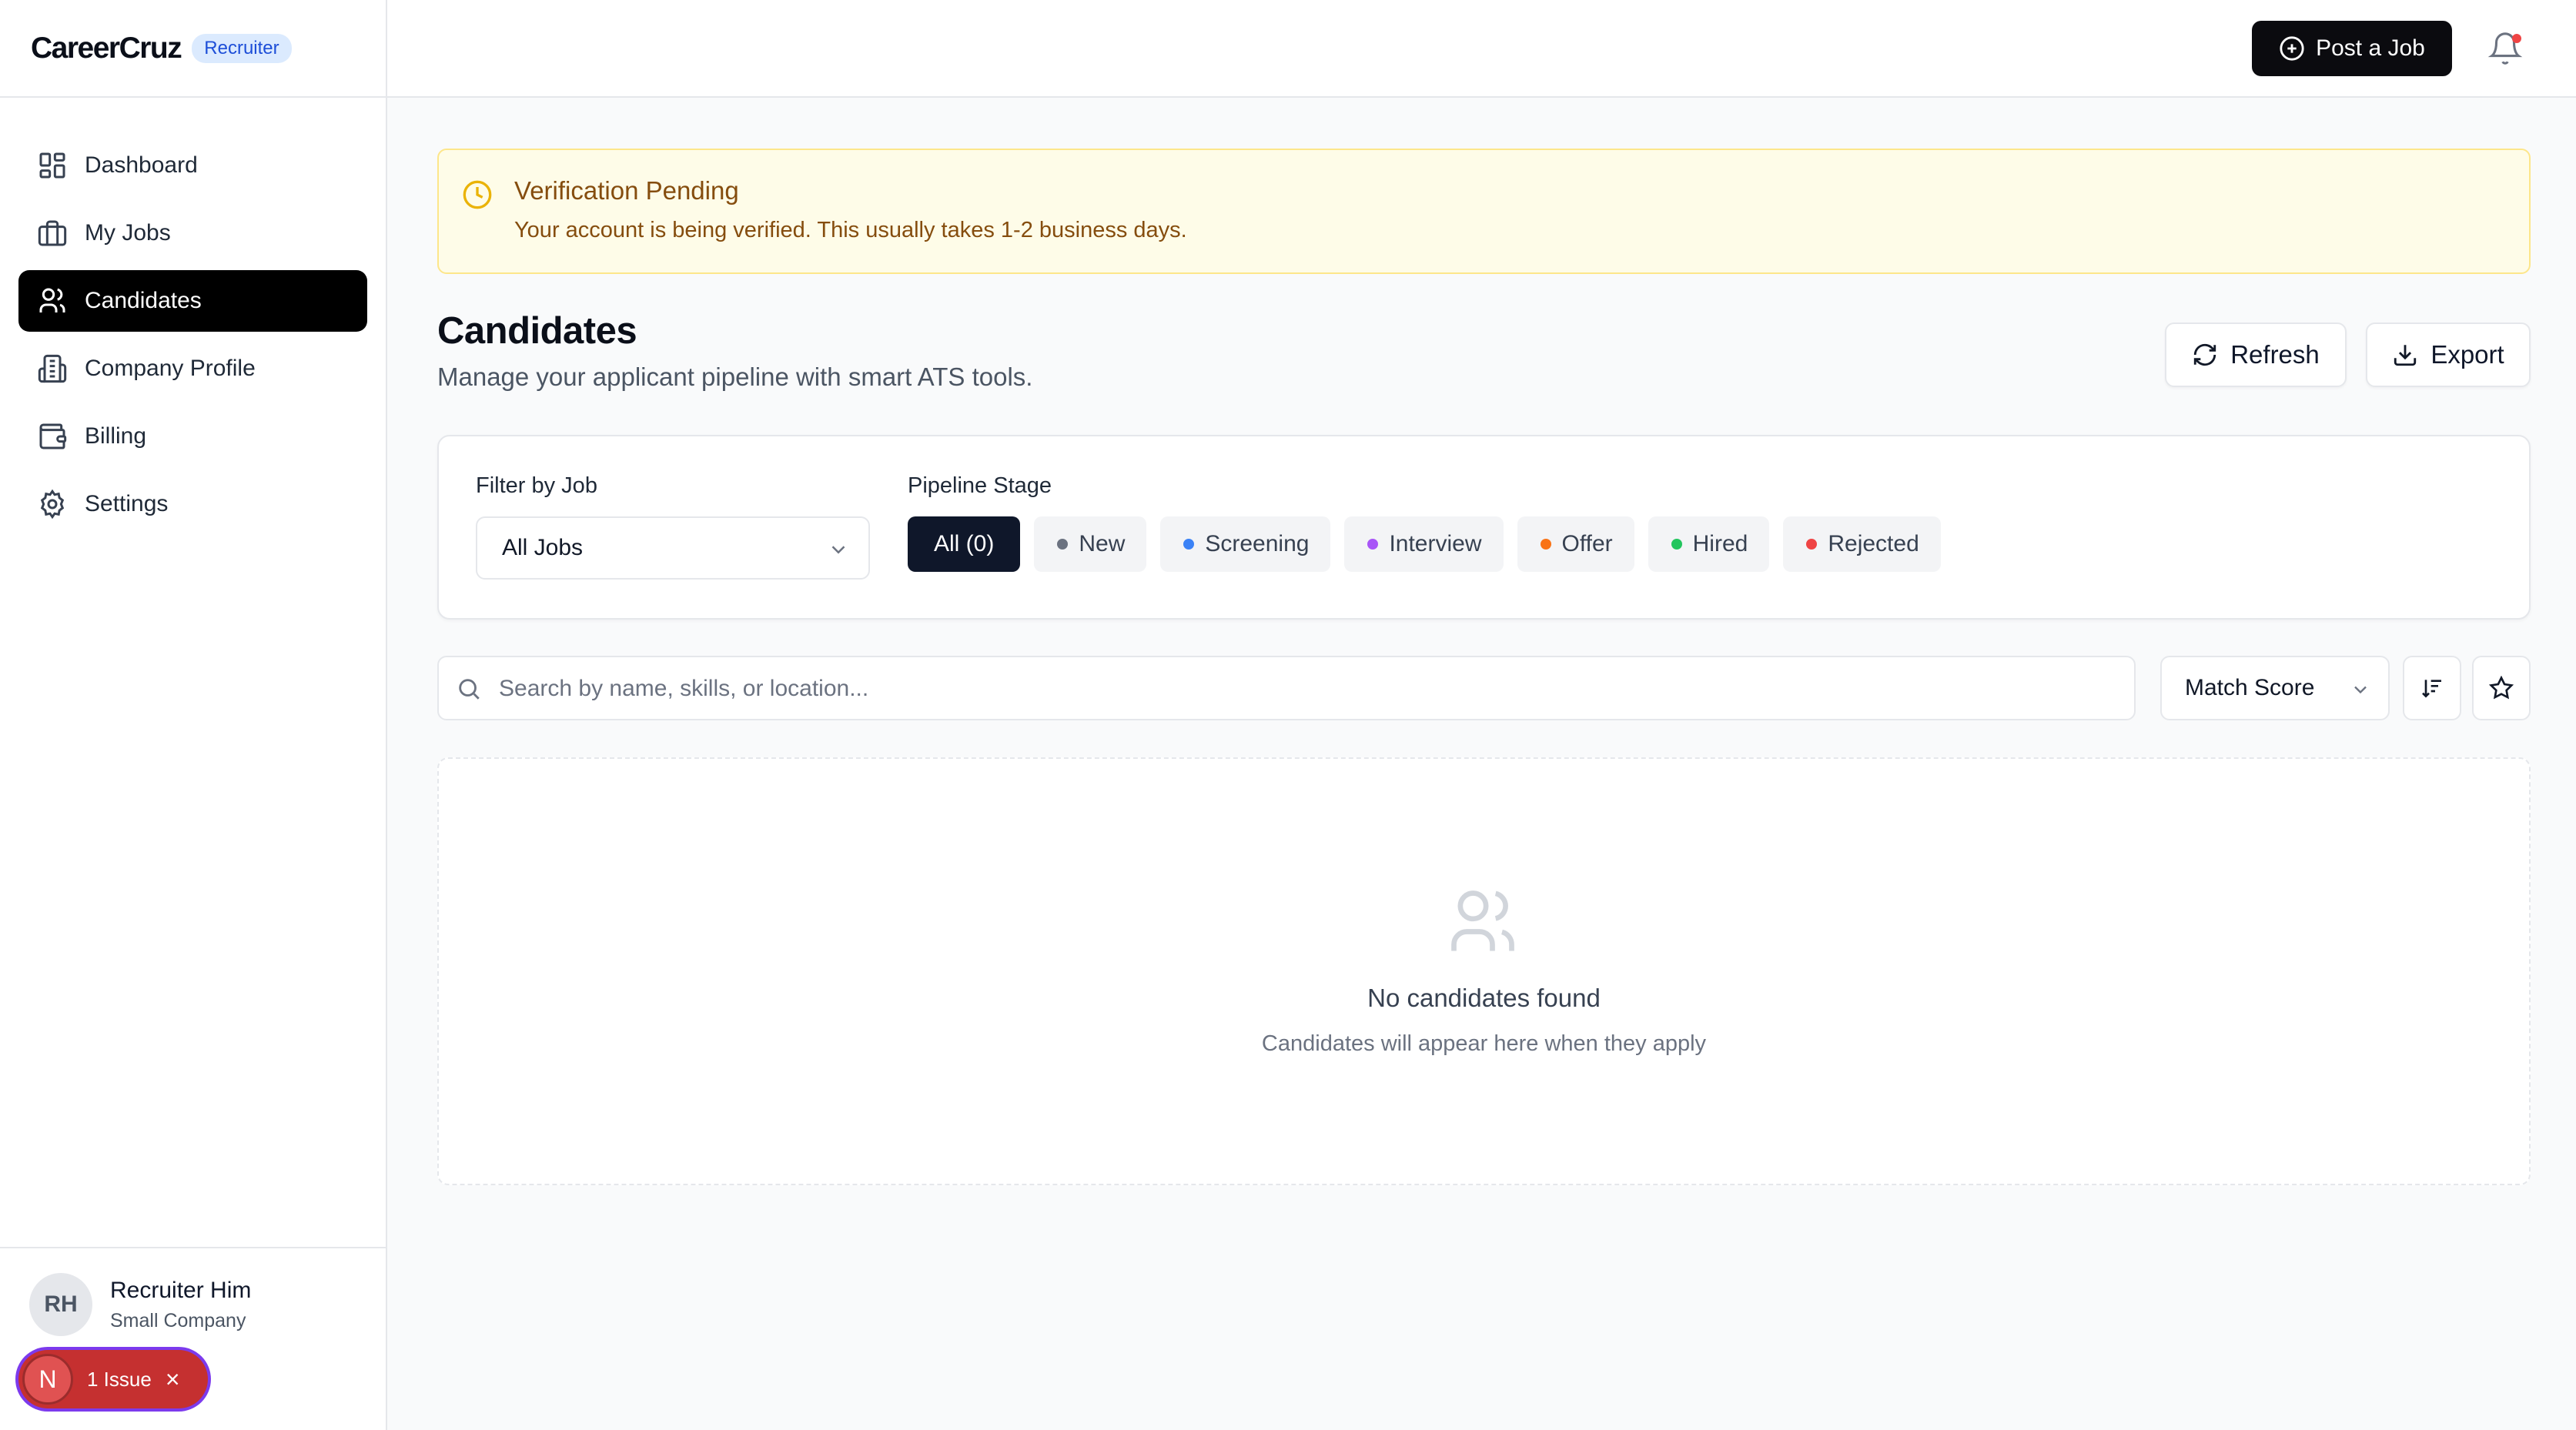 Image resolution: width=2576 pixels, height=1430 pixels. I want to click on avatar: RH, so click(61, 1304).